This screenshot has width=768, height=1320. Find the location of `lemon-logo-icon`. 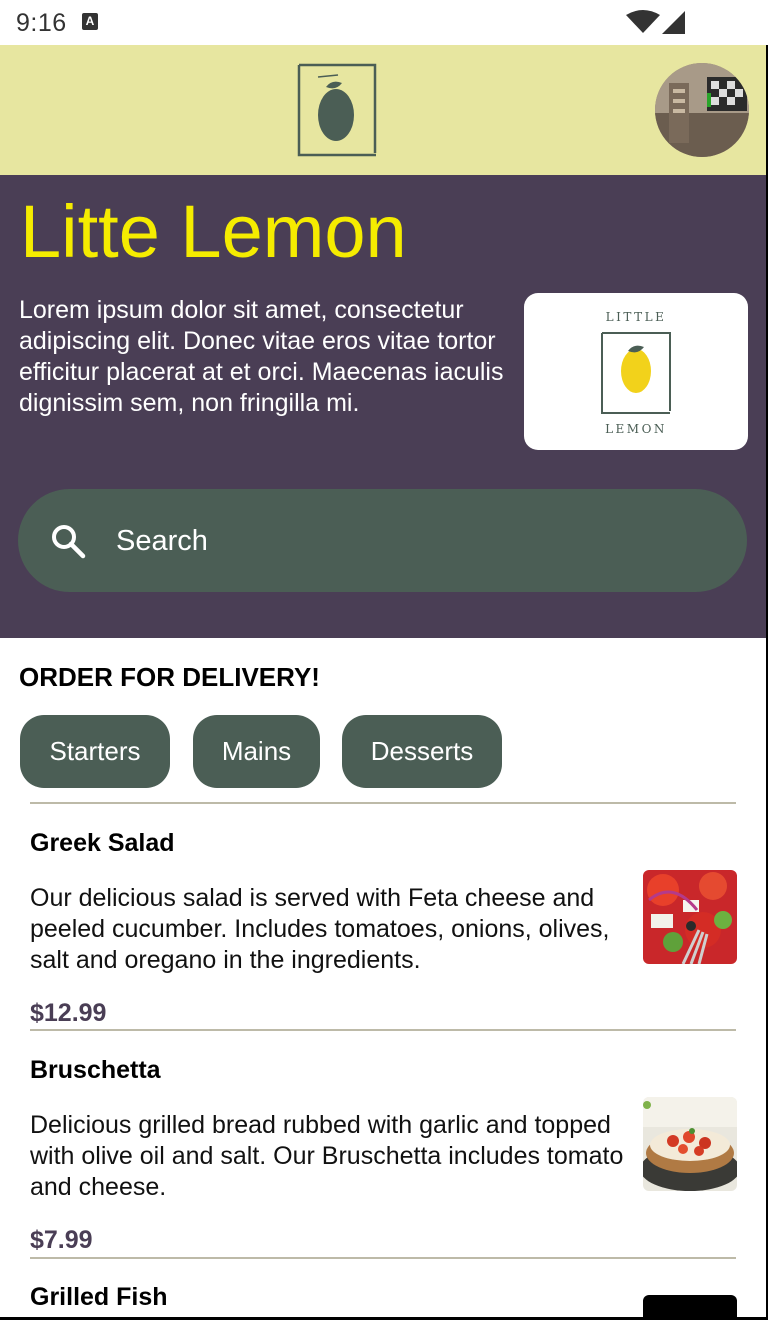

lemon-logo-icon is located at coordinates (337, 110).